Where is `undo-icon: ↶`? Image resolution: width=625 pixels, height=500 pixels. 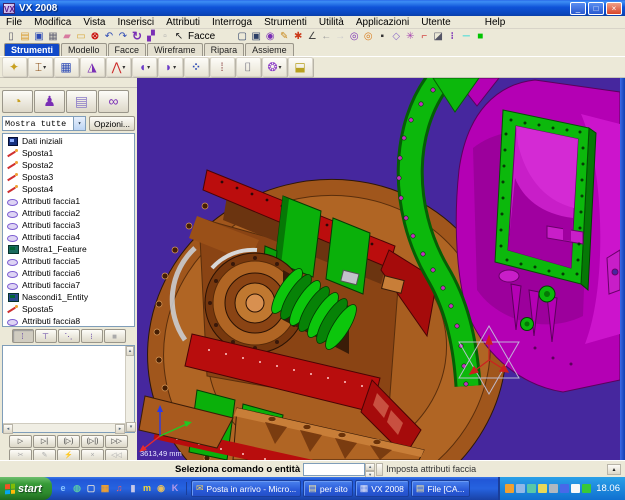 undo-icon: ↶ is located at coordinates (109, 36).